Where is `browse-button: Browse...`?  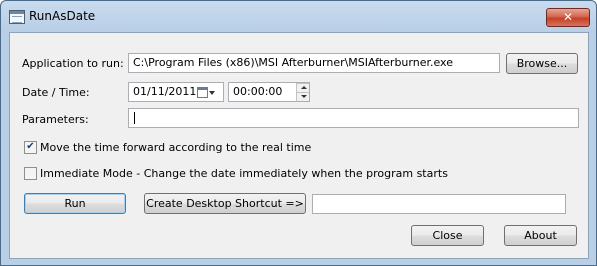 browse-button: Browse... is located at coordinates (542, 63).